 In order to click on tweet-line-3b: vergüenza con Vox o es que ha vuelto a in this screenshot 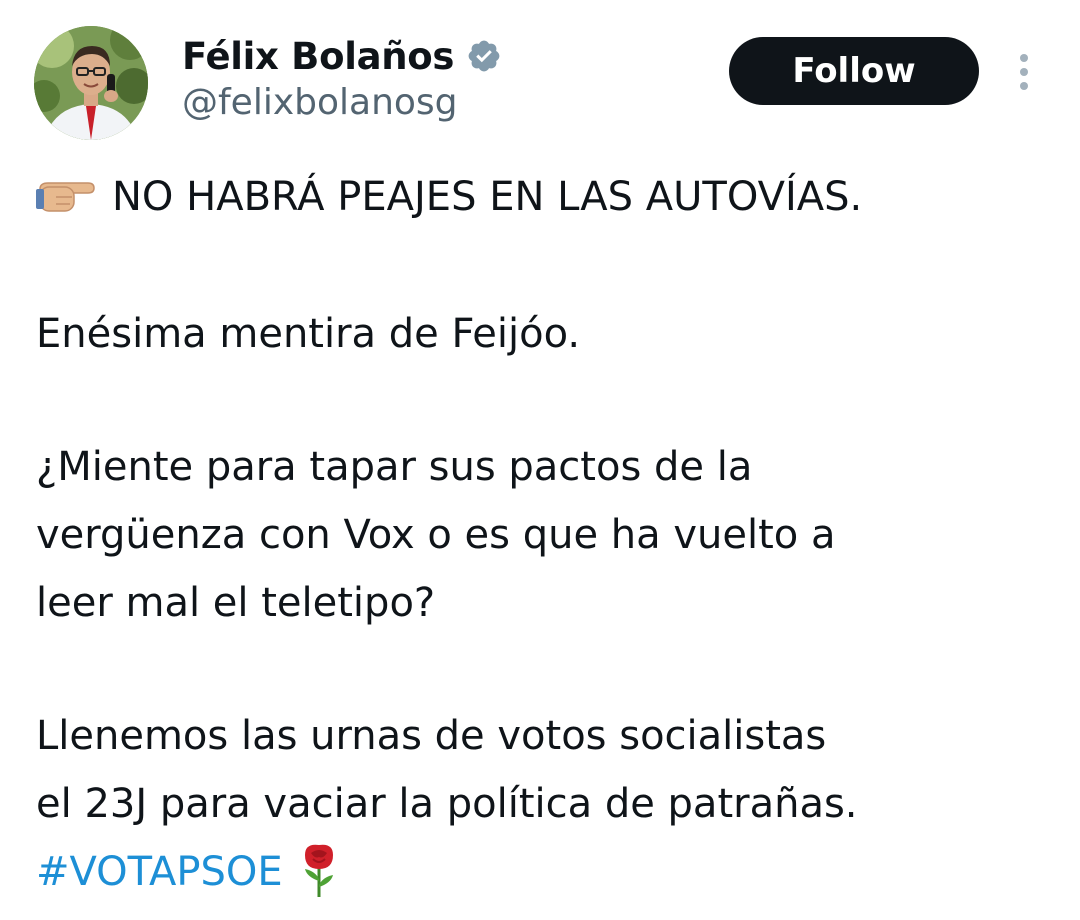, I will do `click(436, 535)`.